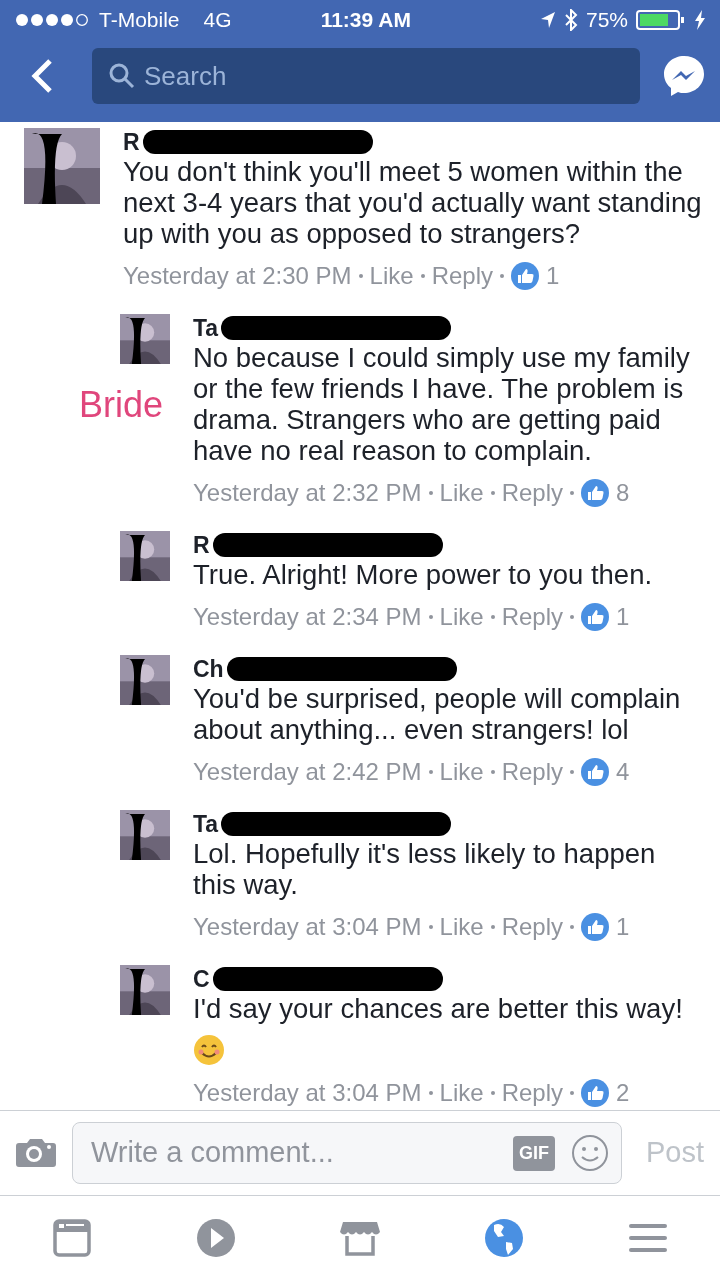 This screenshot has width=720, height=1280. What do you see at coordinates (139, 20) in the screenshot?
I see `carrier-name: T-Mobile` at bounding box center [139, 20].